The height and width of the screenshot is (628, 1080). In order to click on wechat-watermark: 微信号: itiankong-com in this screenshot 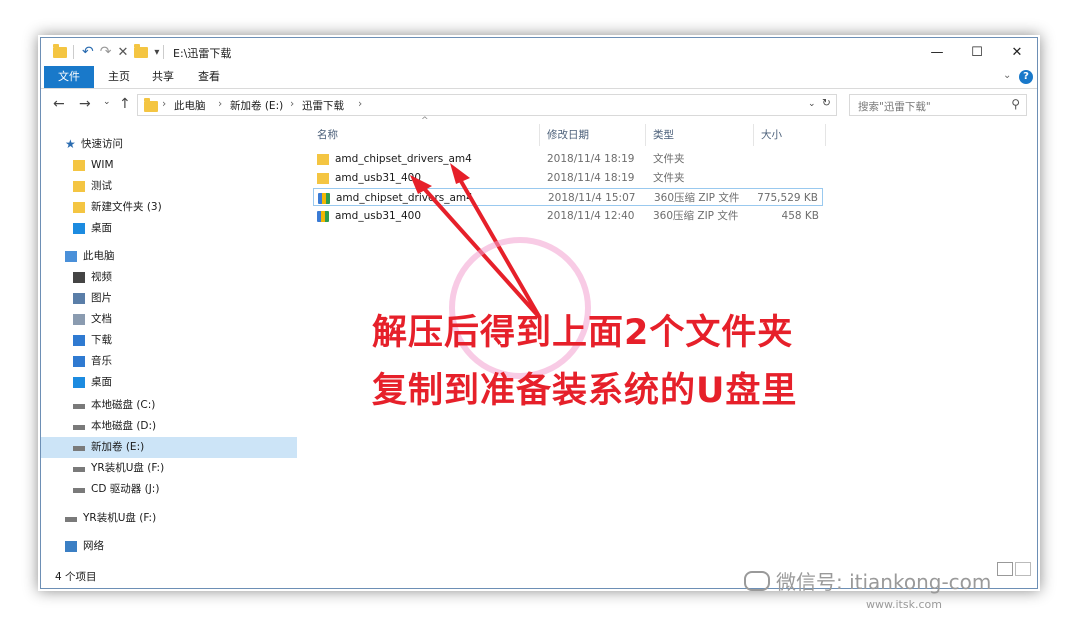, I will do `click(867, 580)`.